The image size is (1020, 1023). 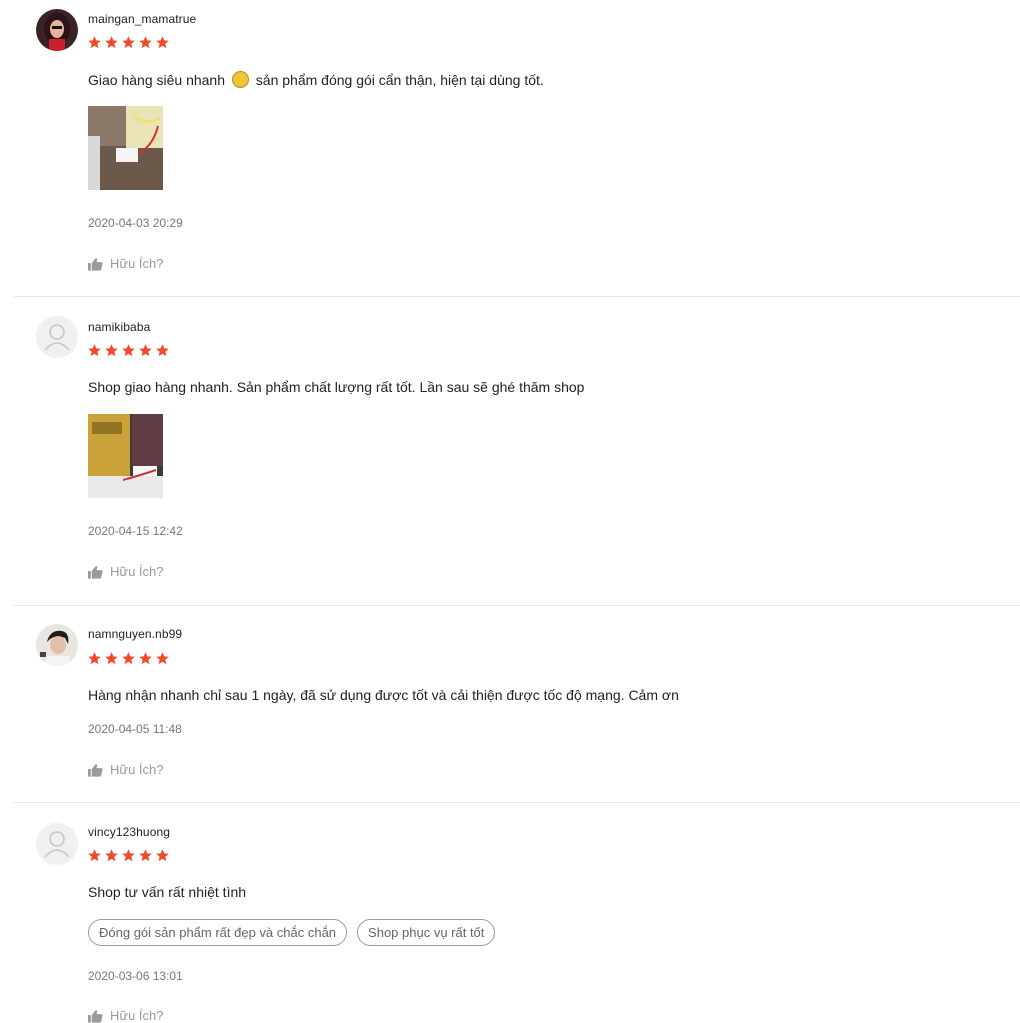 What do you see at coordinates (240, 79) in the screenshot?
I see `smile-emoji-icon` at bounding box center [240, 79].